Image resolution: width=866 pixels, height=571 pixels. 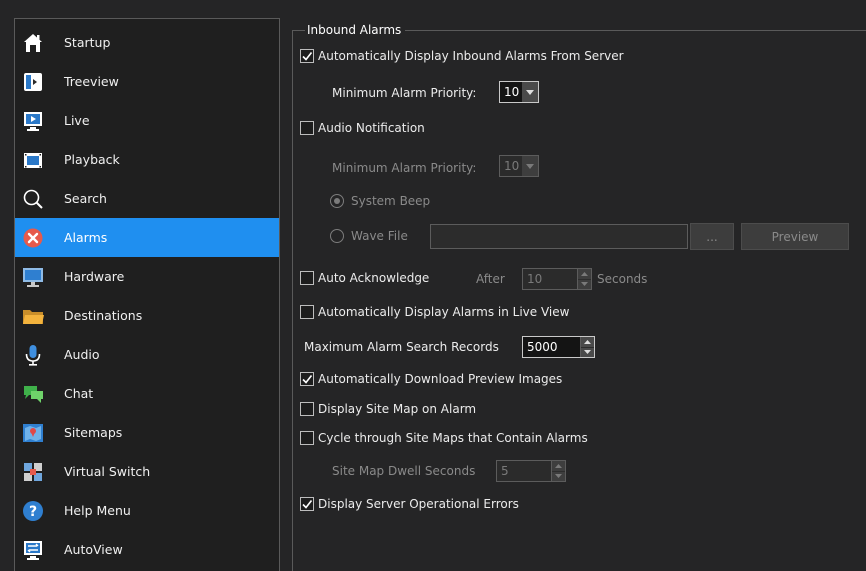 What do you see at coordinates (92, 159) in the screenshot?
I see `sidebar-item-label: Playback` at bounding box center [92, 159].